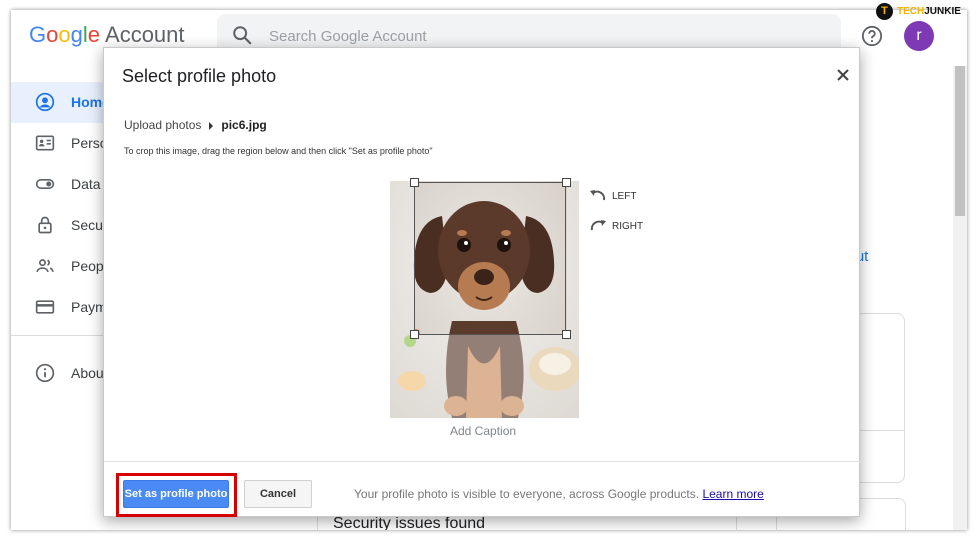  I want to click on account-circle-icon, so click(45, 102).